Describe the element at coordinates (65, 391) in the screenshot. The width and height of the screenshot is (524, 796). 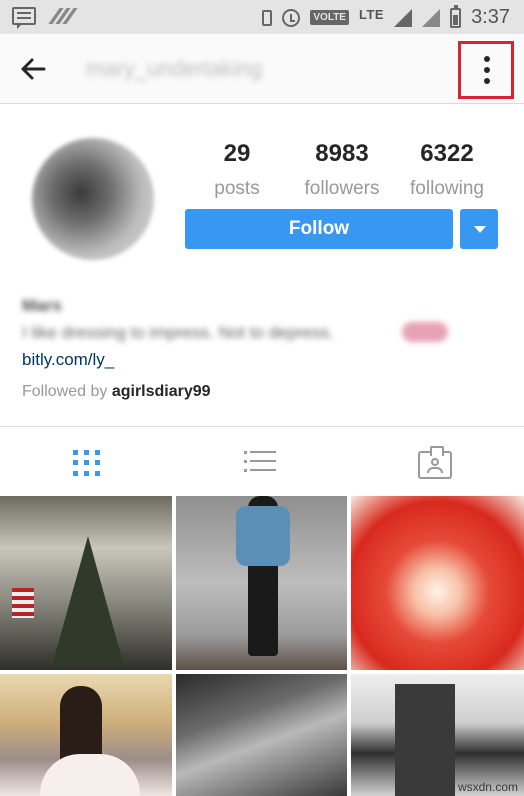
I see `followed-by-prefix: Followed by` at that location.